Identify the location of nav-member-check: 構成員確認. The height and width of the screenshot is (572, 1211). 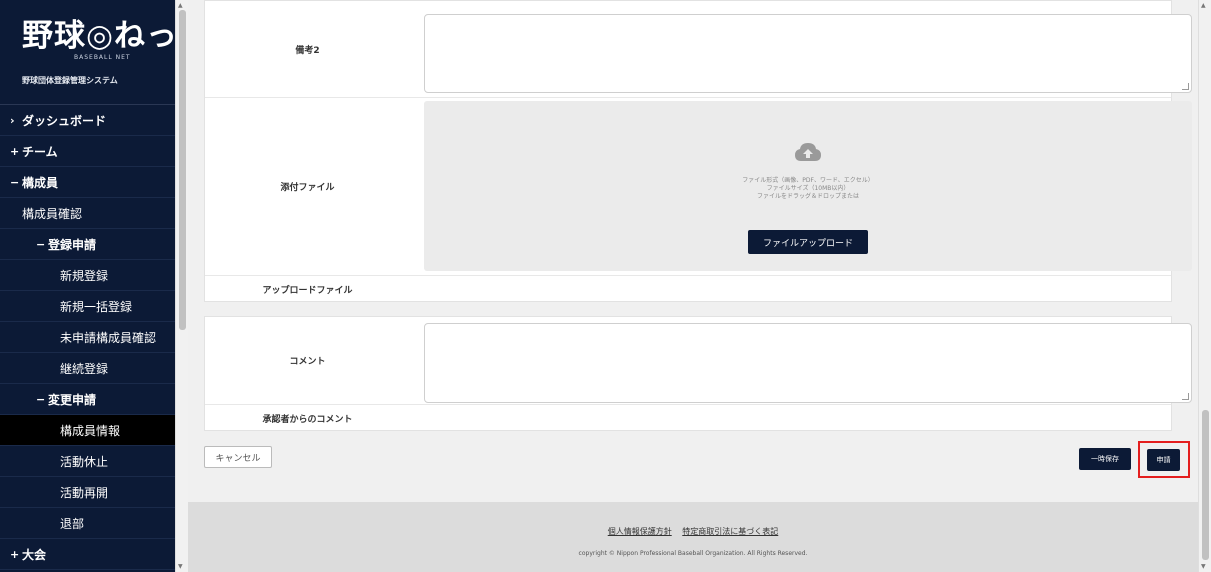
(87, 213).